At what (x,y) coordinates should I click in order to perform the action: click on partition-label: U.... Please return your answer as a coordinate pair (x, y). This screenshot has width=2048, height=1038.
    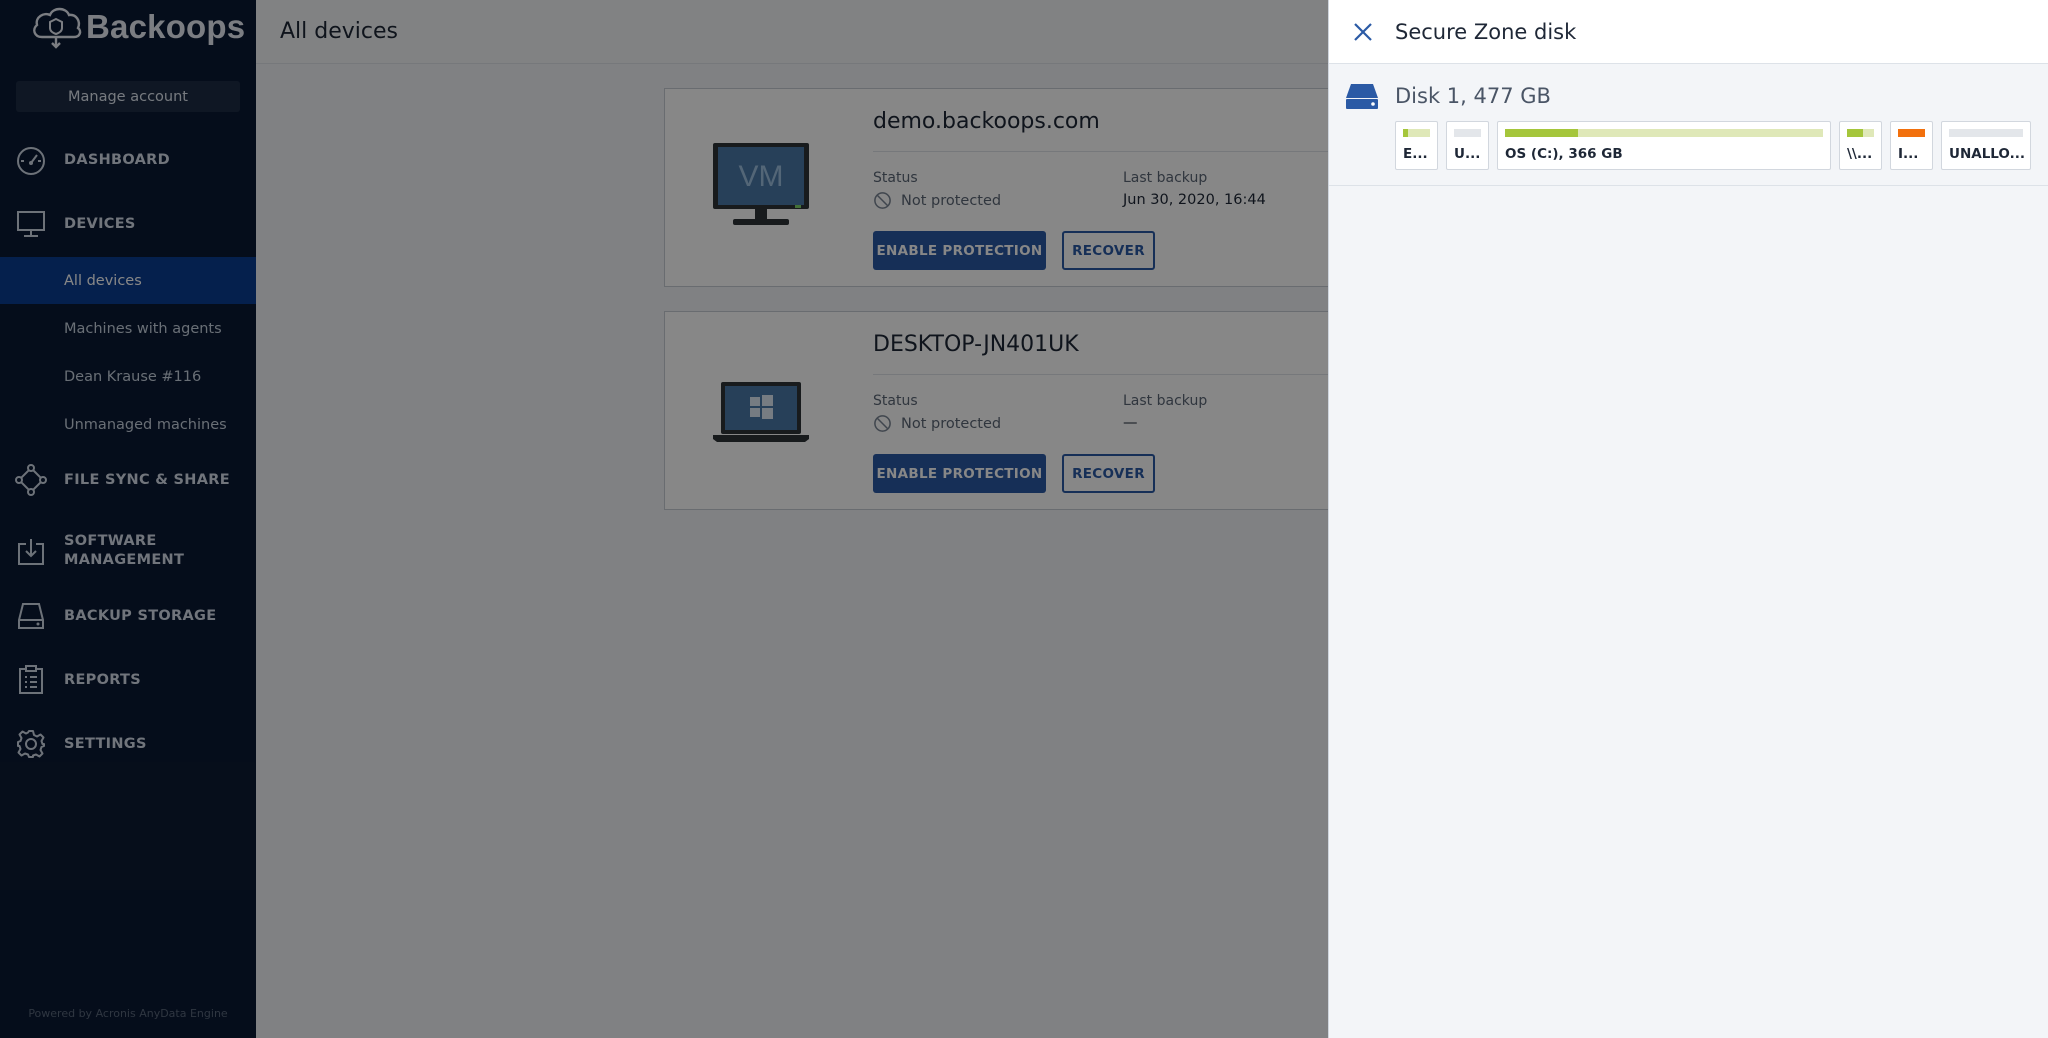
    Looking at the image, I should click on (1467, 154).